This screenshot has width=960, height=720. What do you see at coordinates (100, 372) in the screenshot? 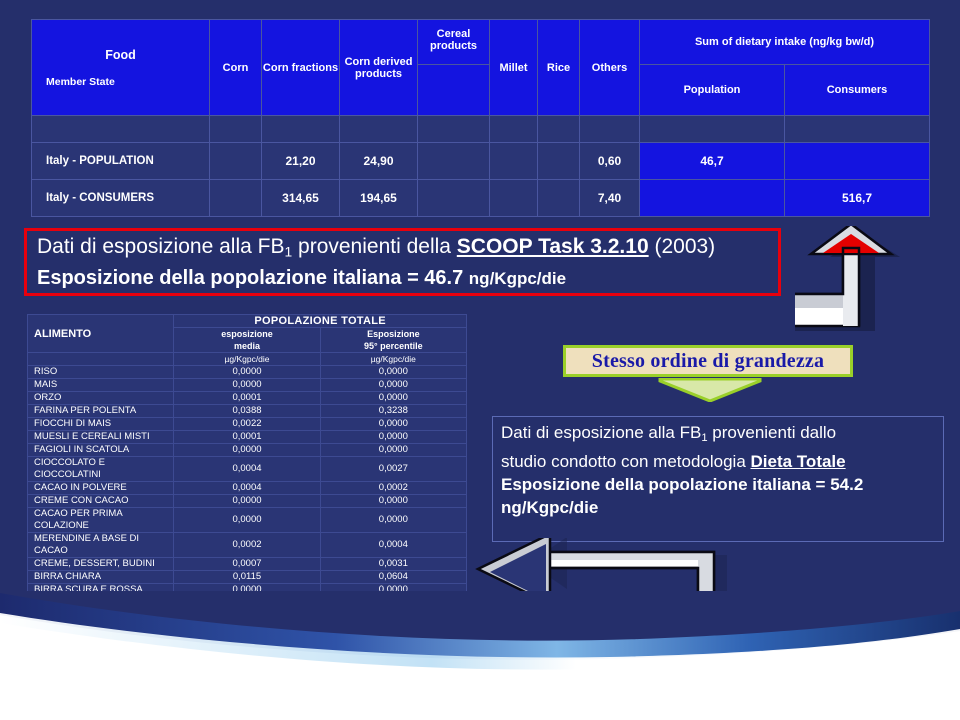
I see `lt-row-food: RISO` at bounding box center [100, 372].